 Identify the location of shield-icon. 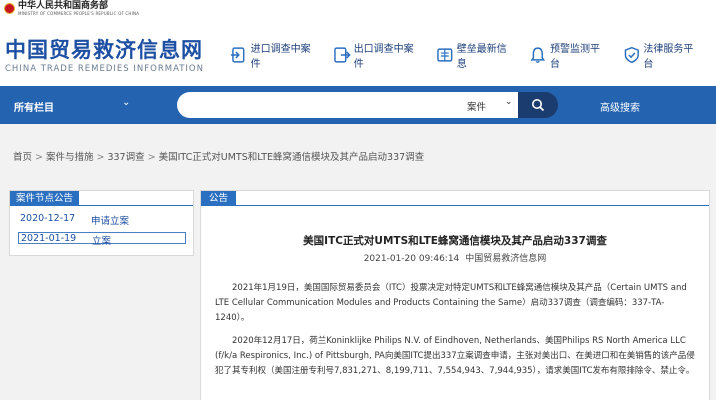
(631, 55).